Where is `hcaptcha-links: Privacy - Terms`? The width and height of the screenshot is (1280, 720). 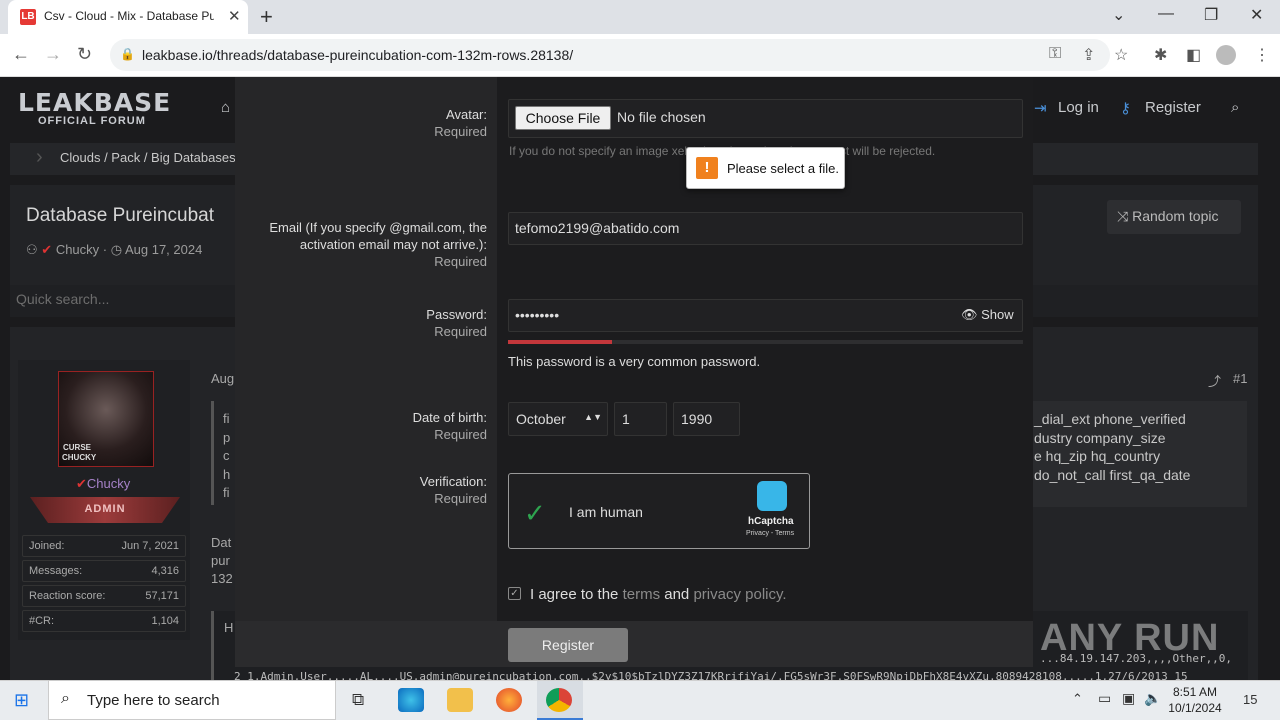 hcaptcha-links: Privacy - Terms is located at coordinates (770, 533).